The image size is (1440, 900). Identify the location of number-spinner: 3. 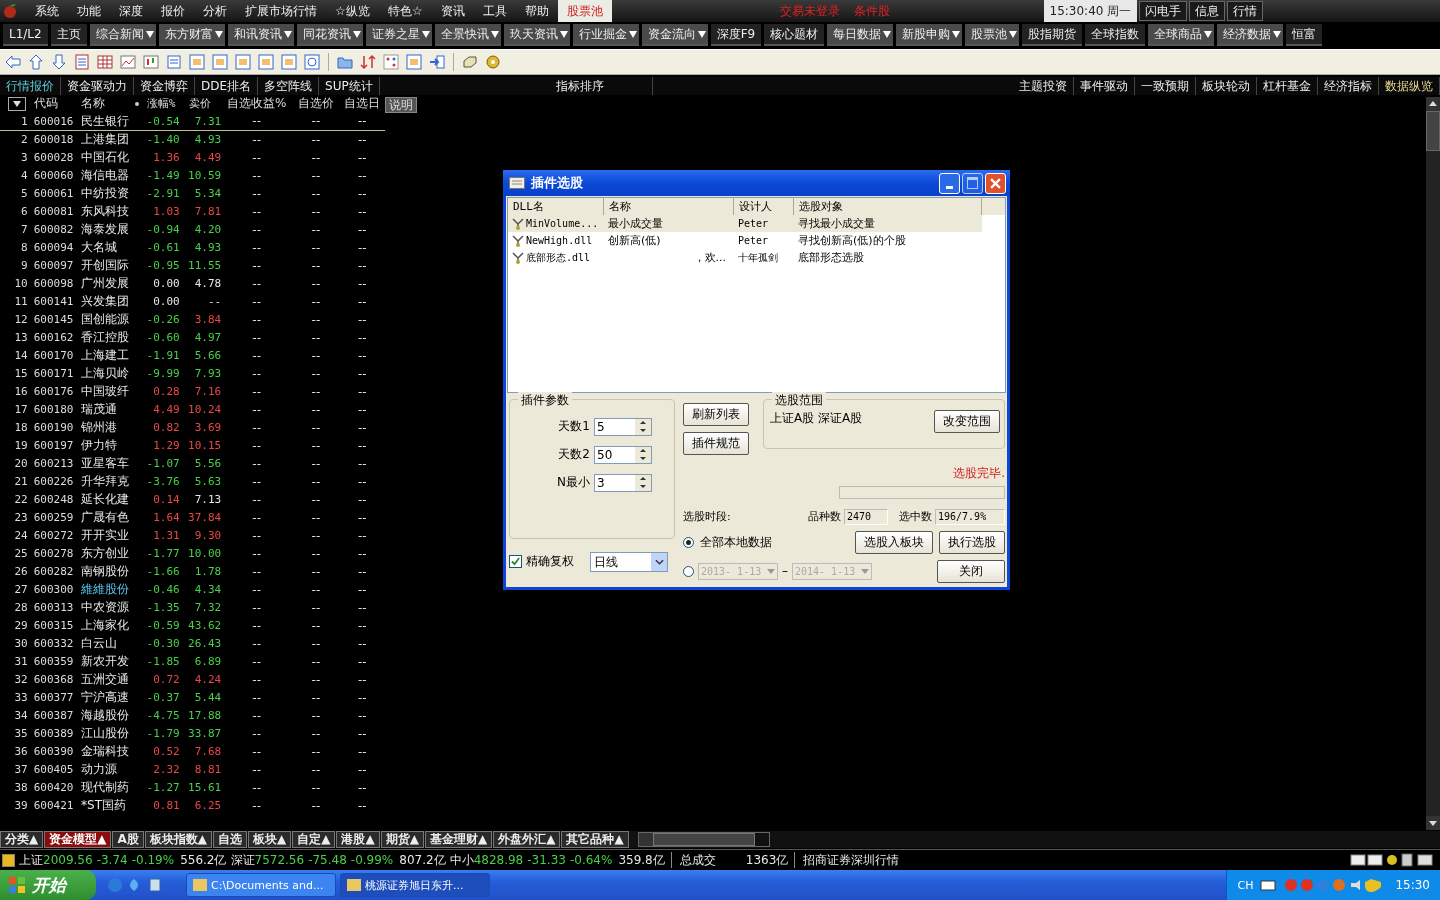
(623, 482).